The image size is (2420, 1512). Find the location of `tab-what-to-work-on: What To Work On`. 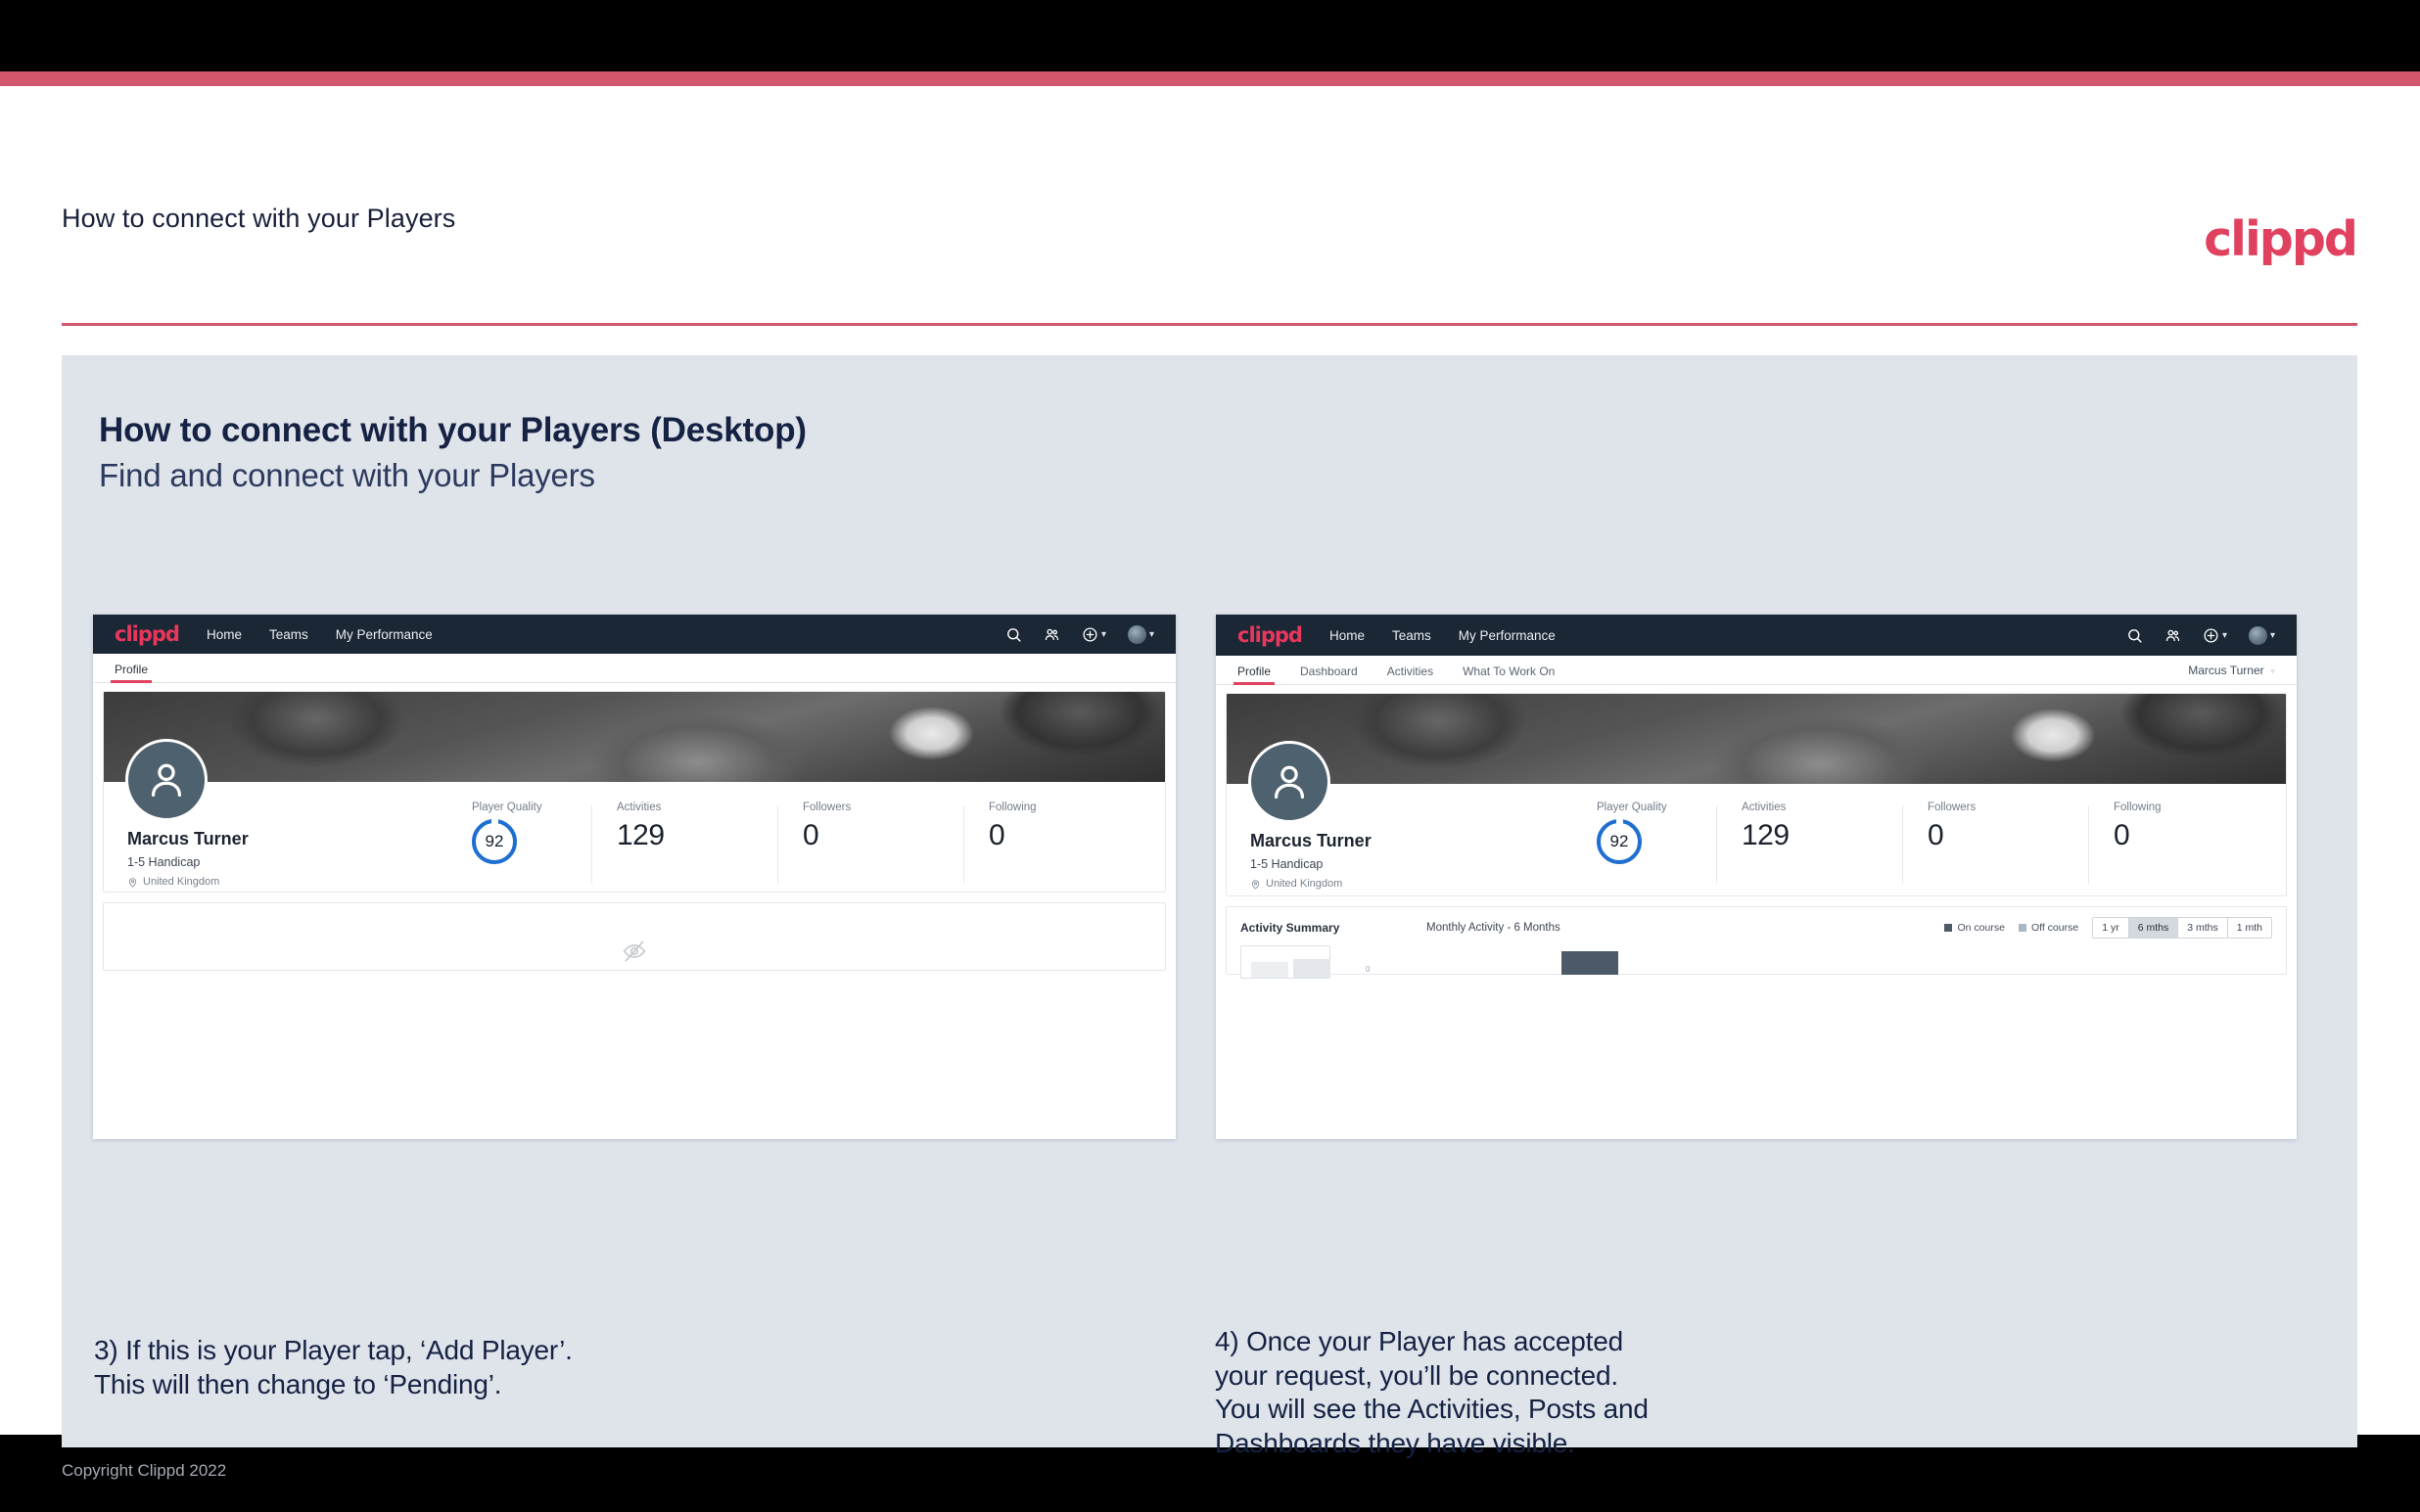

tab-what-to-work-on: What To Work On is located at coordinates (1509, 670).